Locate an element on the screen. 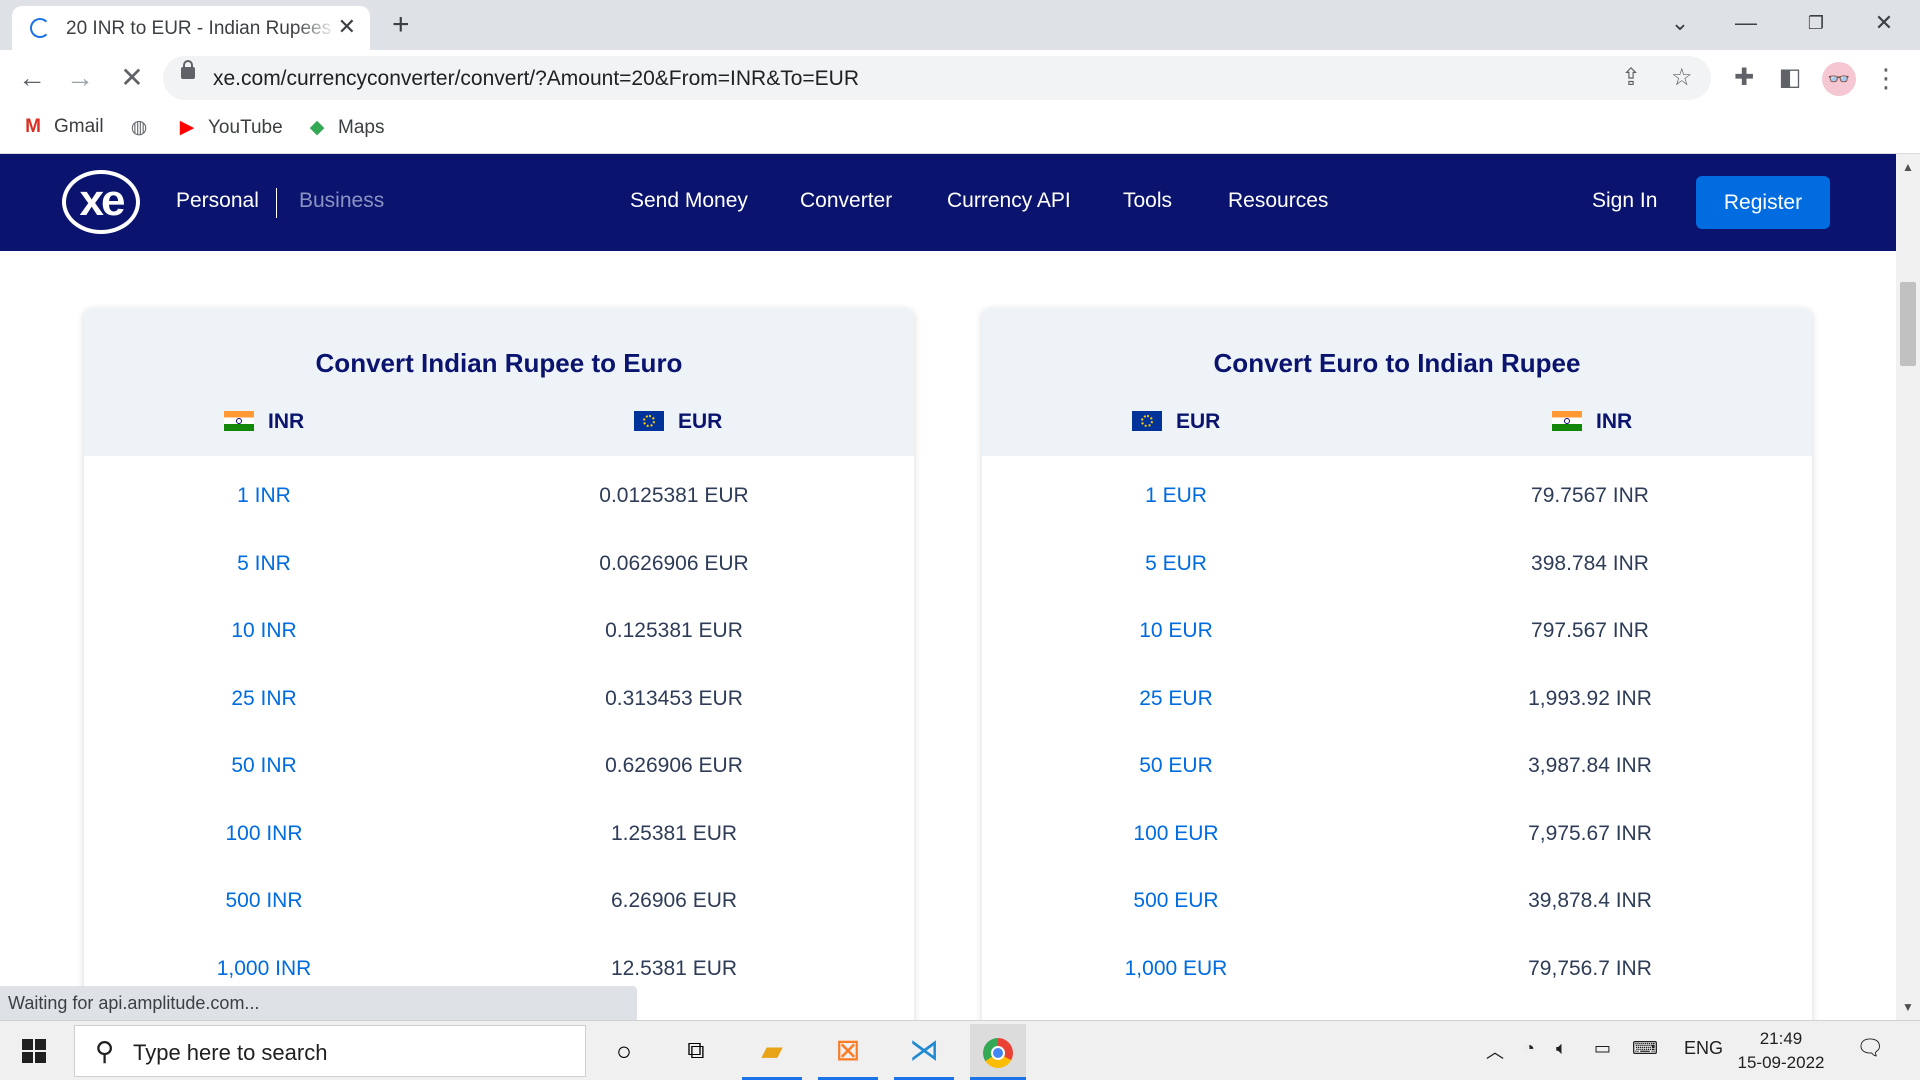 Image resolution: width=1920 pixels, height=1080 pixels. task-view-icon: ⧉ is located at coordinates (696, 1051).